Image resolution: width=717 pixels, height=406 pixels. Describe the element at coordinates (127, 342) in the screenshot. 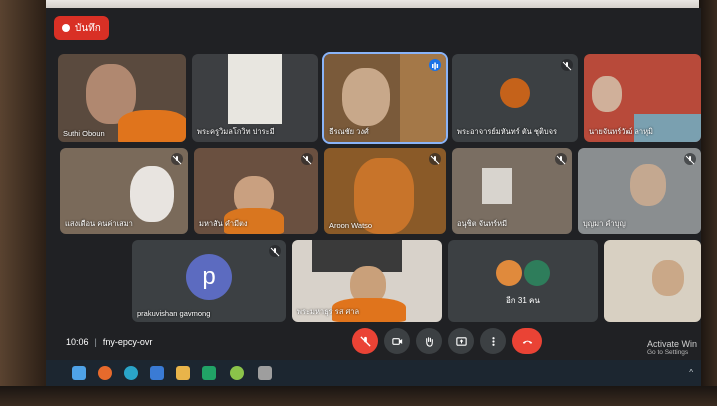

I see `meeting-code: fny-epcy-ovr` at that location.